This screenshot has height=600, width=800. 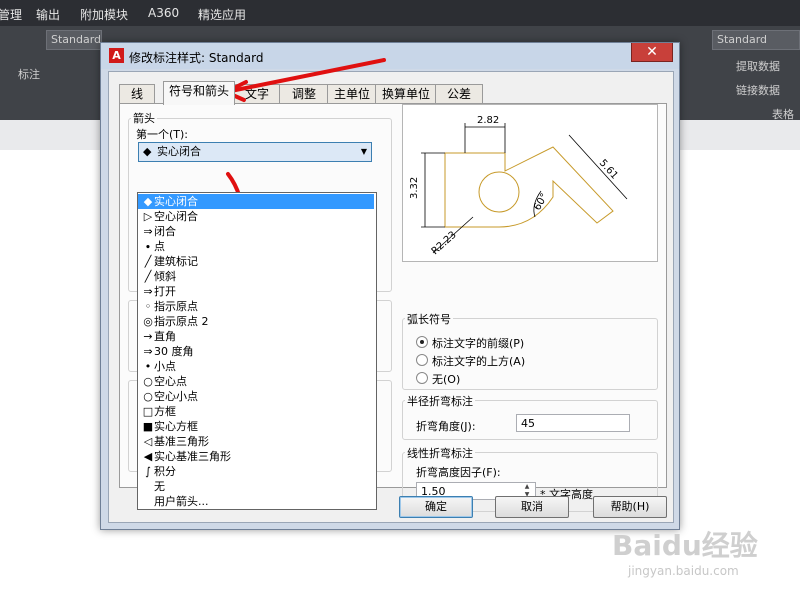 What do you see at coordinates (148, 201) in the screenshot?
I see `solid-closed-arrow-icon: ◆` at bounding box center [148, 201].